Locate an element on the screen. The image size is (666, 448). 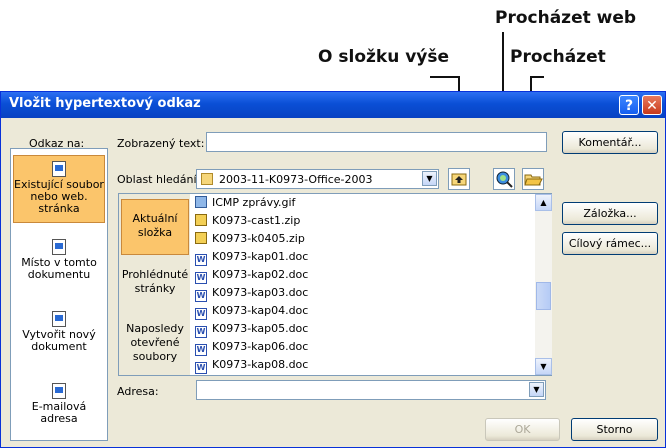
file-name: K0973-kap08.doc is located at coordinates (260, 364).